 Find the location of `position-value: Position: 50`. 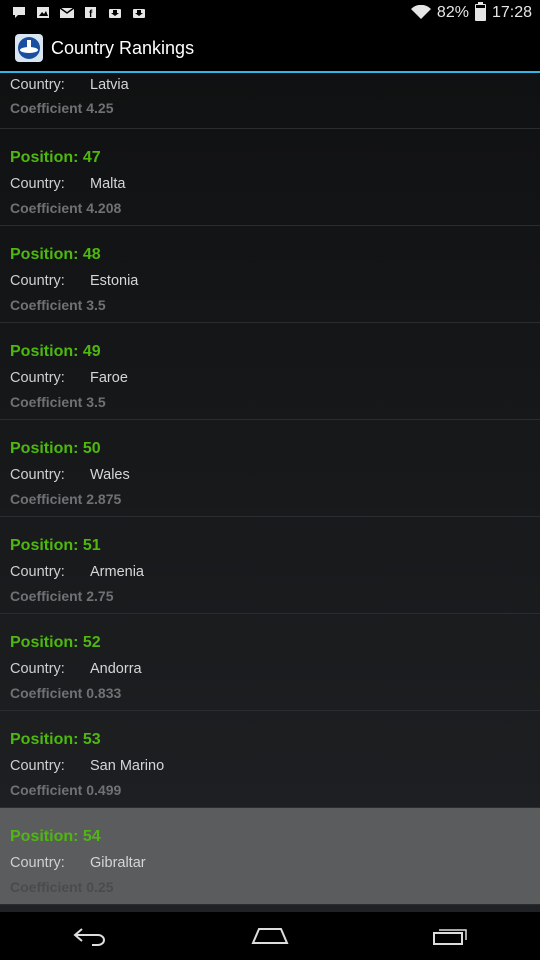

position-value: Position: 50 is located at coordinates (55, 448).